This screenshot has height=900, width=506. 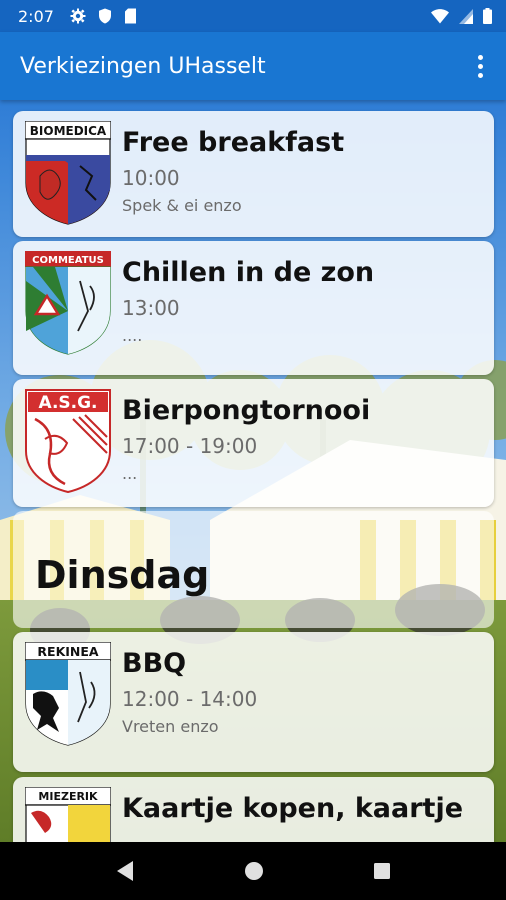 I want to click on app-title: Verkiezingen UHasselt, so click(x=143, y=66).